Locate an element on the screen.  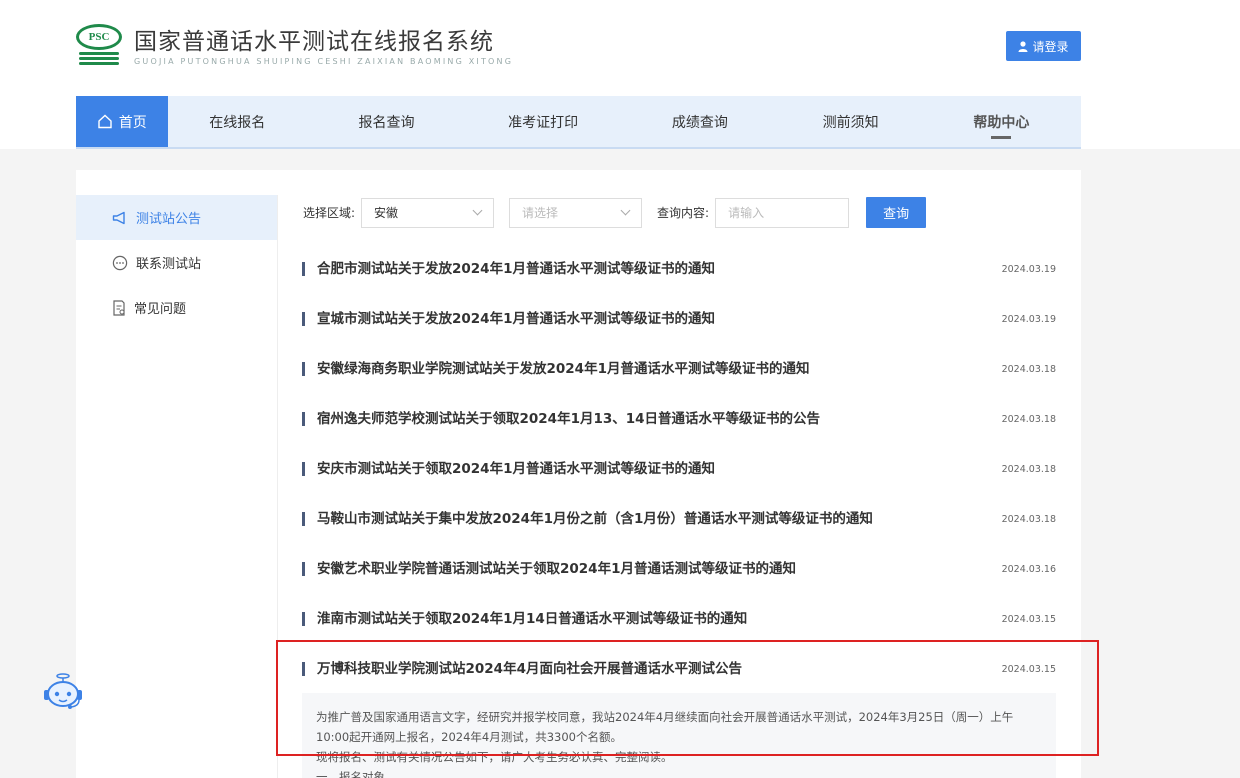
sidebar-divider is located at coordinates (277, 486).